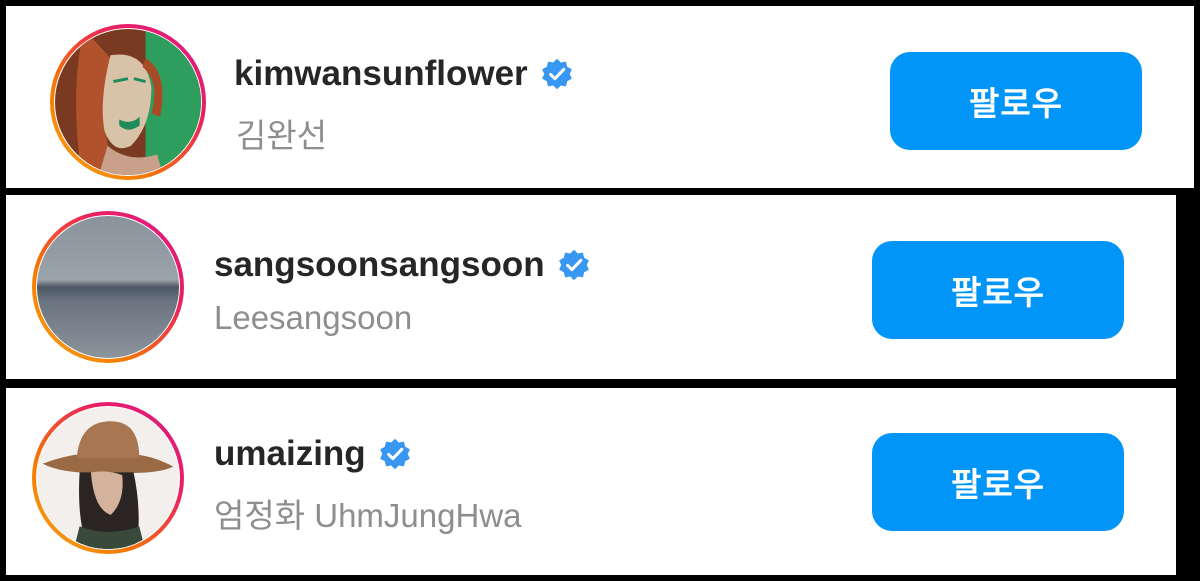 Image resolution: width=1200 pixels, height=581 pixels. I want to click on username: umaizing, so click(290, 454).